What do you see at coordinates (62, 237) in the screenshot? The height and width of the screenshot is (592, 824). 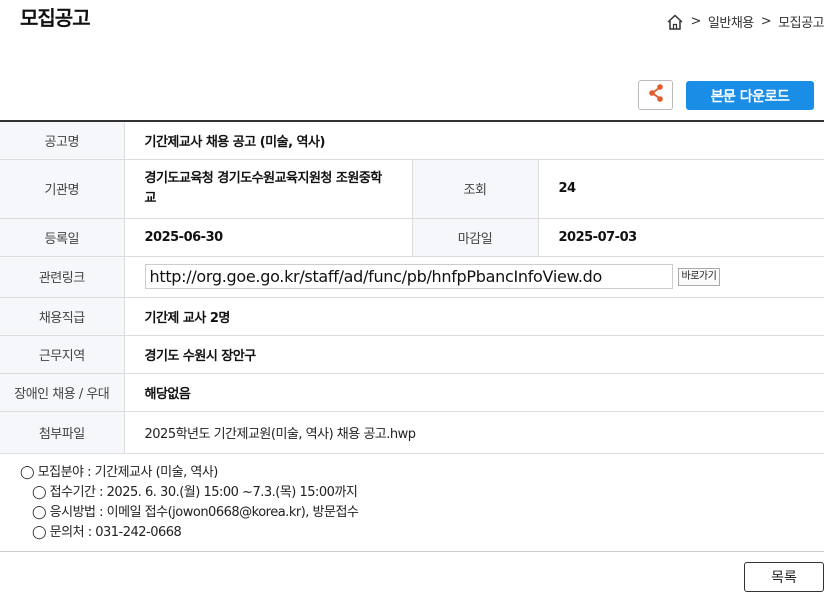 I see `reg-date-label: 등록일` at bounding box center [62, 237].